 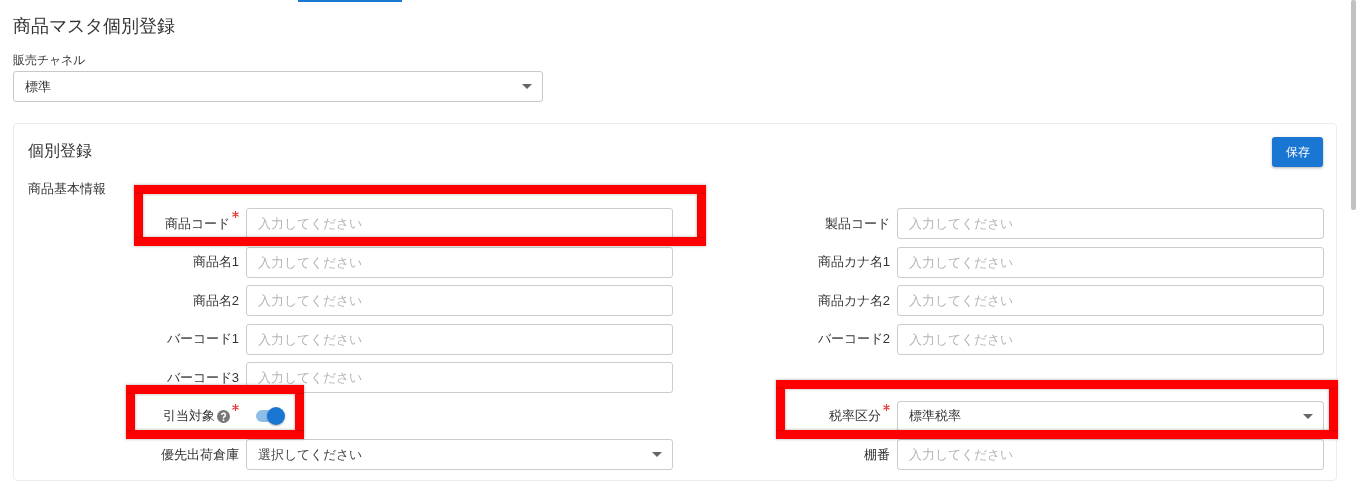 I want to click on field-label: 引当対象, so click(x=189, y=416).